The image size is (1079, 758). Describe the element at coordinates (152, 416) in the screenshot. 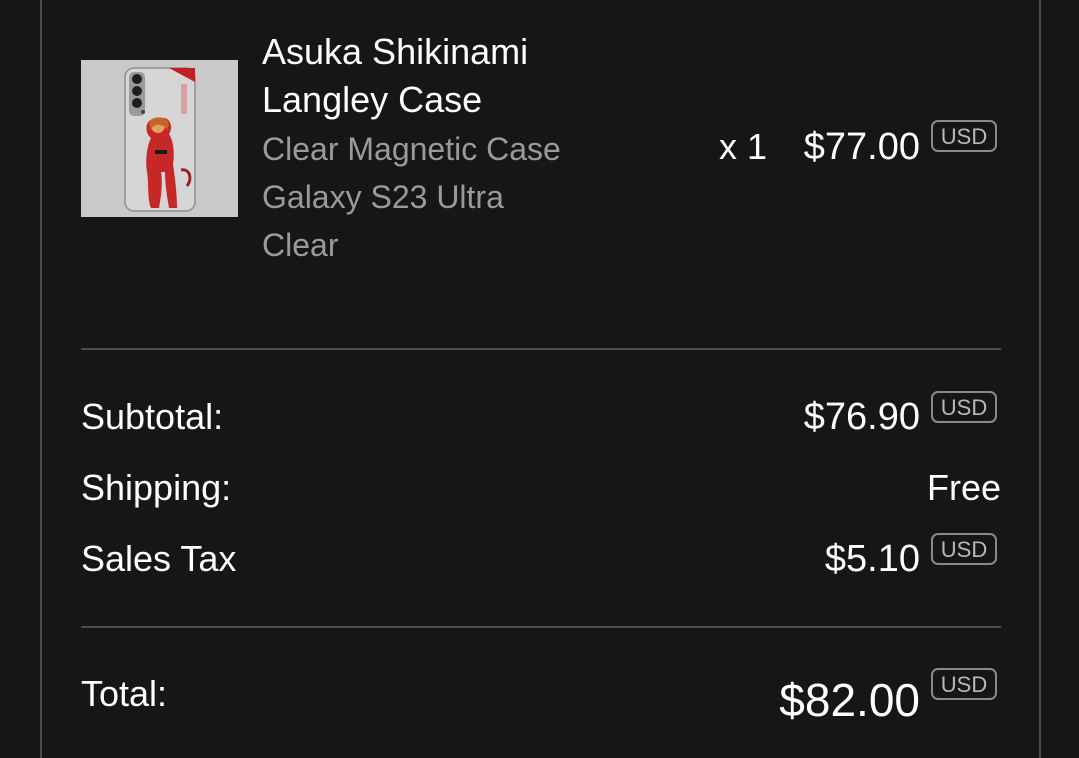

I see `subtotal-label: Subtotal:` at that location.